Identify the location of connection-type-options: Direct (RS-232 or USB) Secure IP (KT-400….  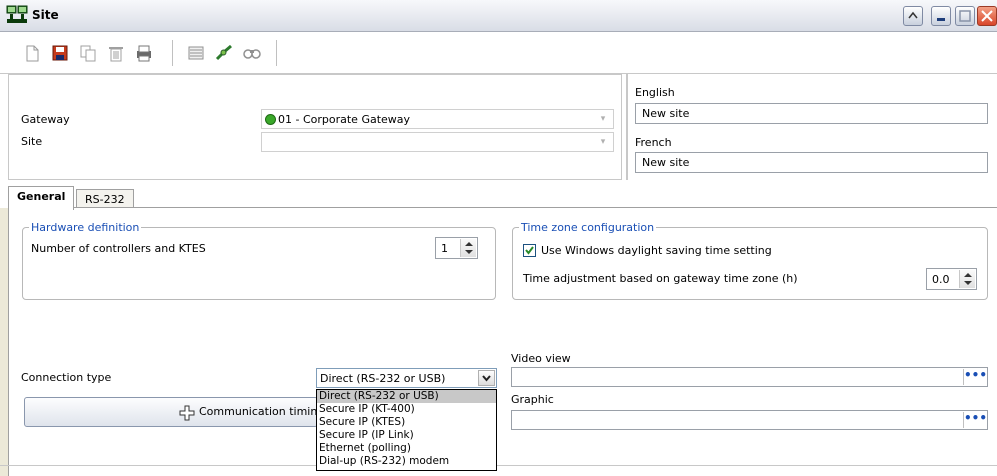
(406, 430).